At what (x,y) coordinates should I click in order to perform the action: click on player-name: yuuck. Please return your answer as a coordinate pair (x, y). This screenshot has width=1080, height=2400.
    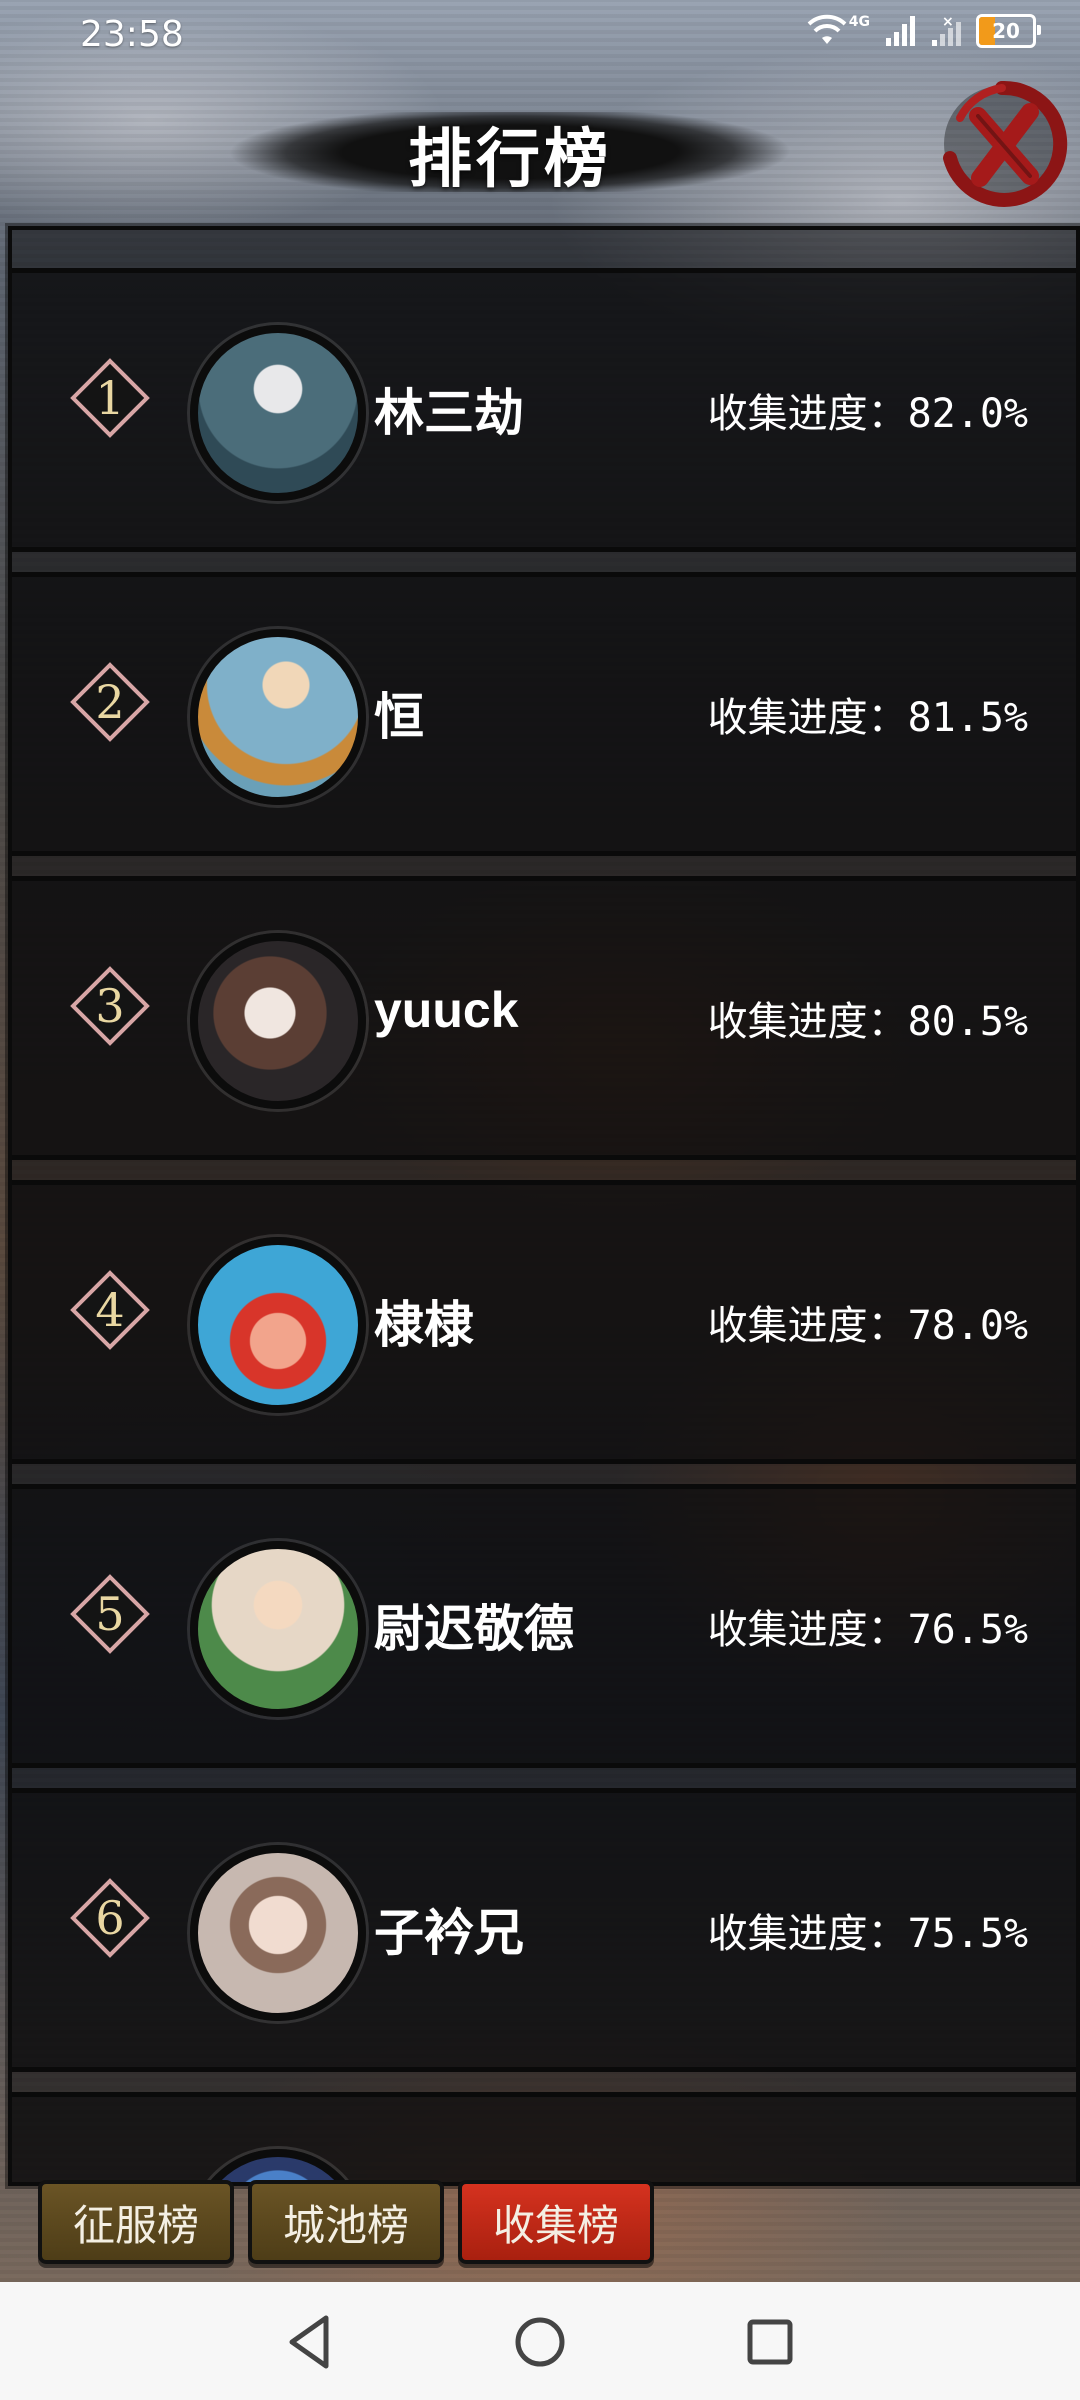
    Looking at the image, I should click on (446, 1010).